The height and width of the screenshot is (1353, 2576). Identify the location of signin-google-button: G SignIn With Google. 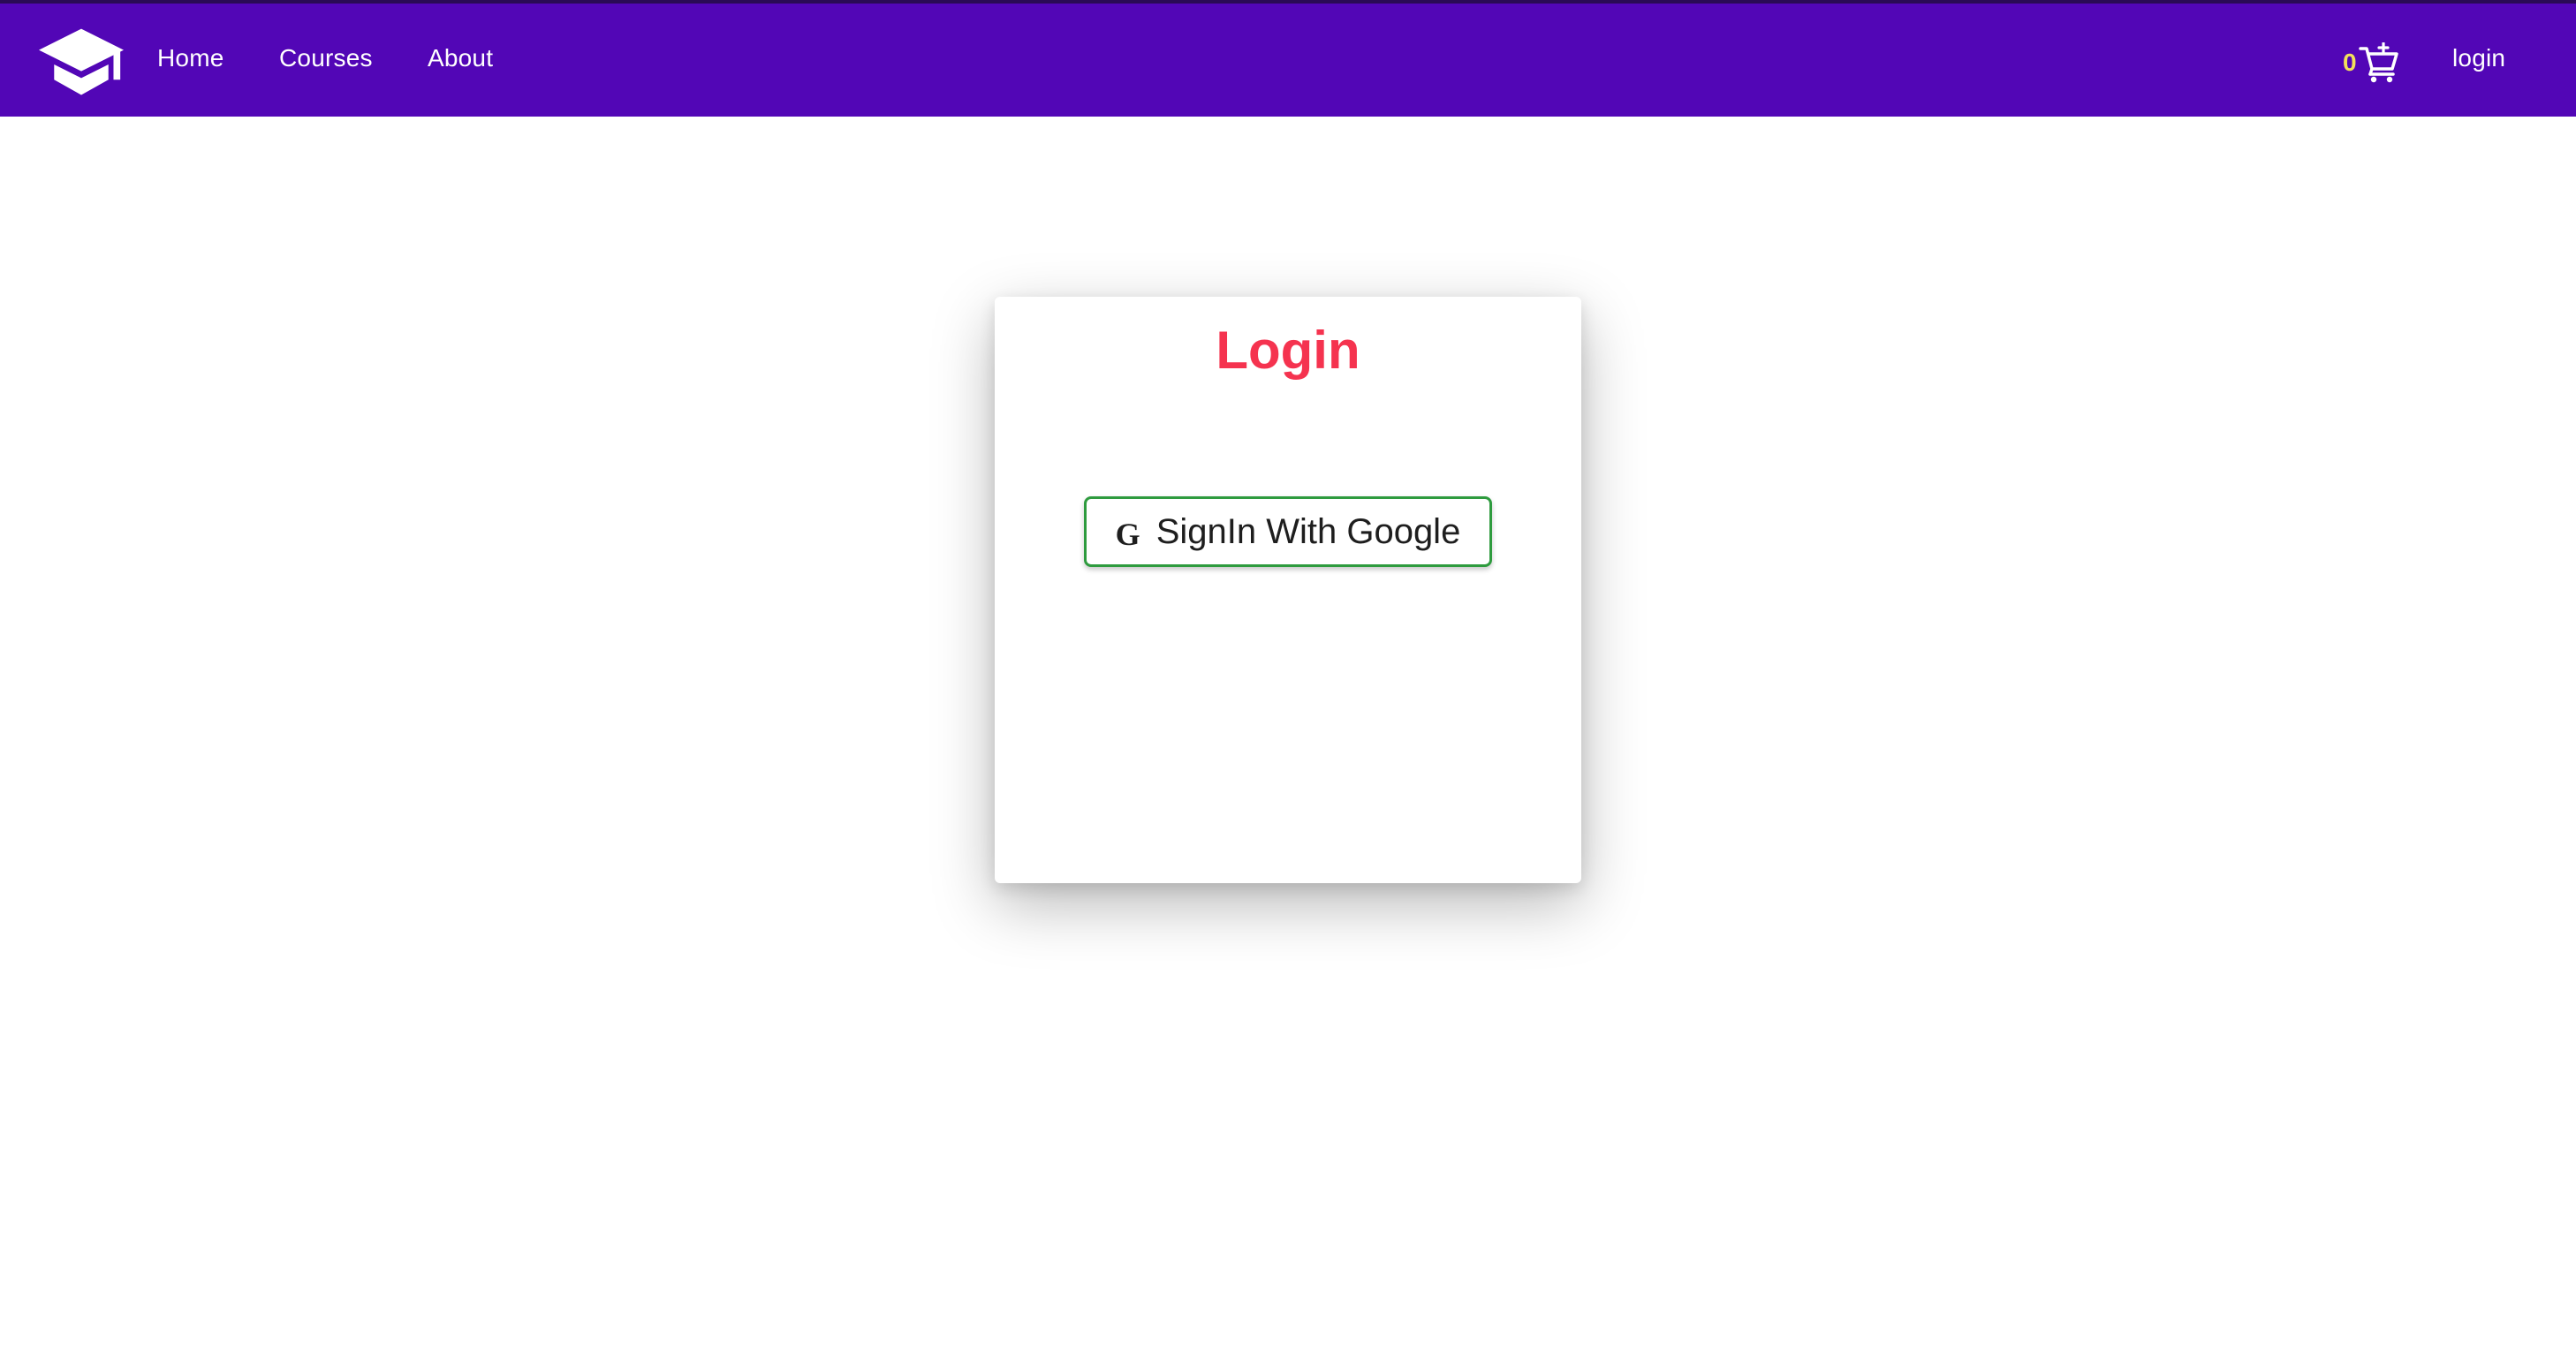
(1288, 531).